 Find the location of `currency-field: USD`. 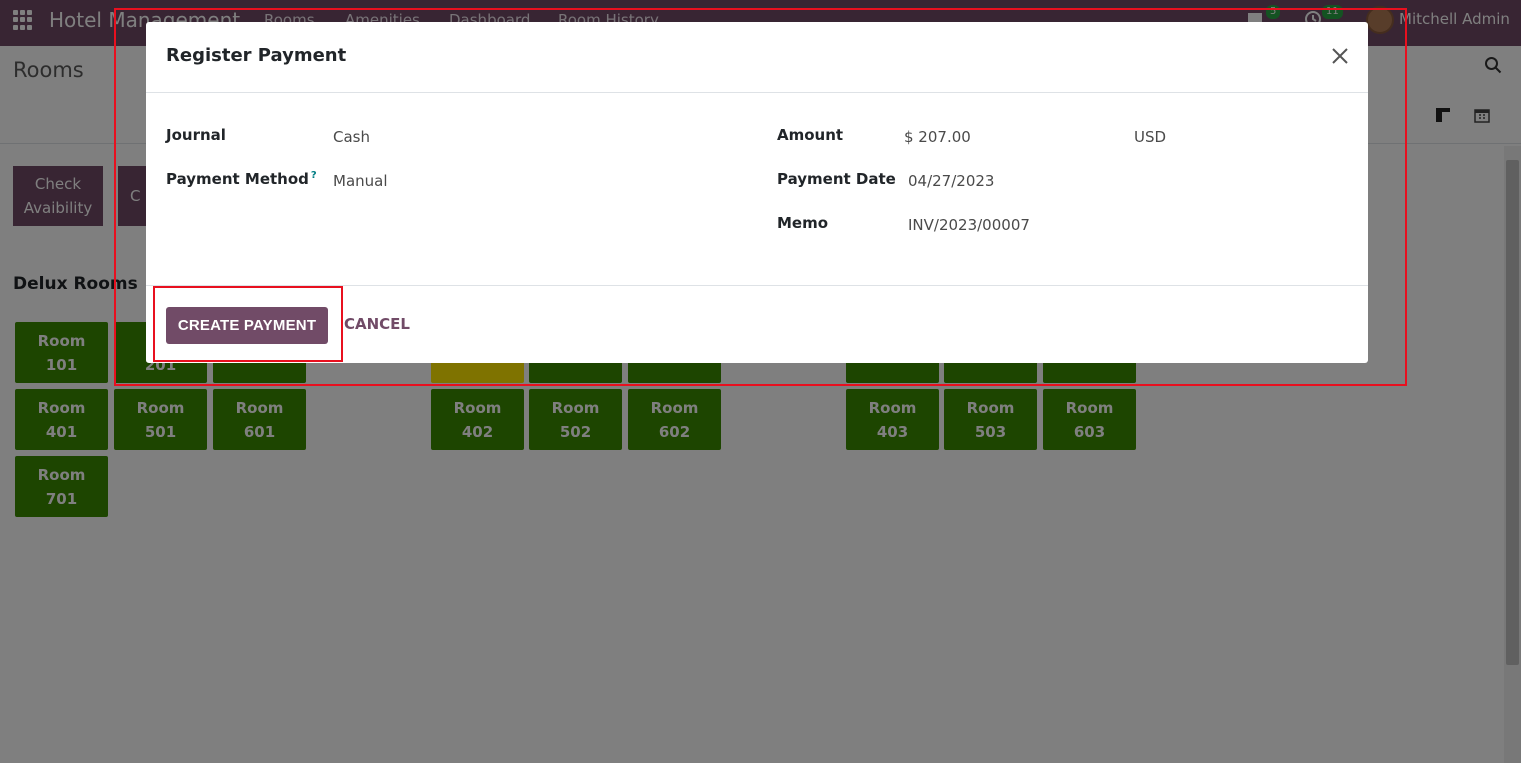

currency-field: USD is located at coordinates (1150, 137).